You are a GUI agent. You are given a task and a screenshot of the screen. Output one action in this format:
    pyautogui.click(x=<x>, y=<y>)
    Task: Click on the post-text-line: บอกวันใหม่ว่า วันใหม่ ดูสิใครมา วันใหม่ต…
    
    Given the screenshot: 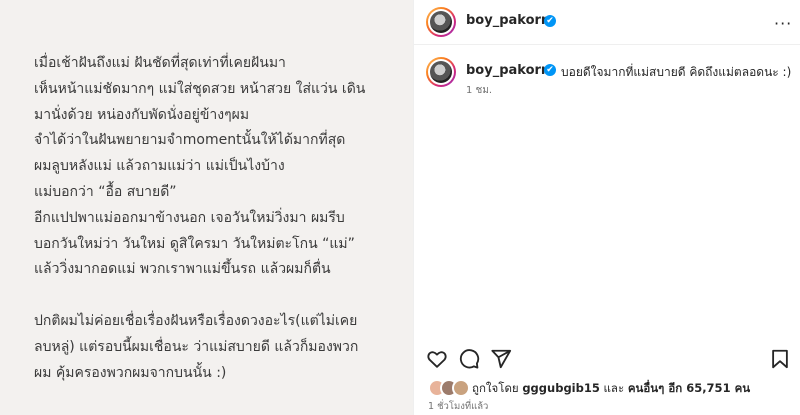 What is the action you would take?
    pyautogui.click(x=194, y=243)
    